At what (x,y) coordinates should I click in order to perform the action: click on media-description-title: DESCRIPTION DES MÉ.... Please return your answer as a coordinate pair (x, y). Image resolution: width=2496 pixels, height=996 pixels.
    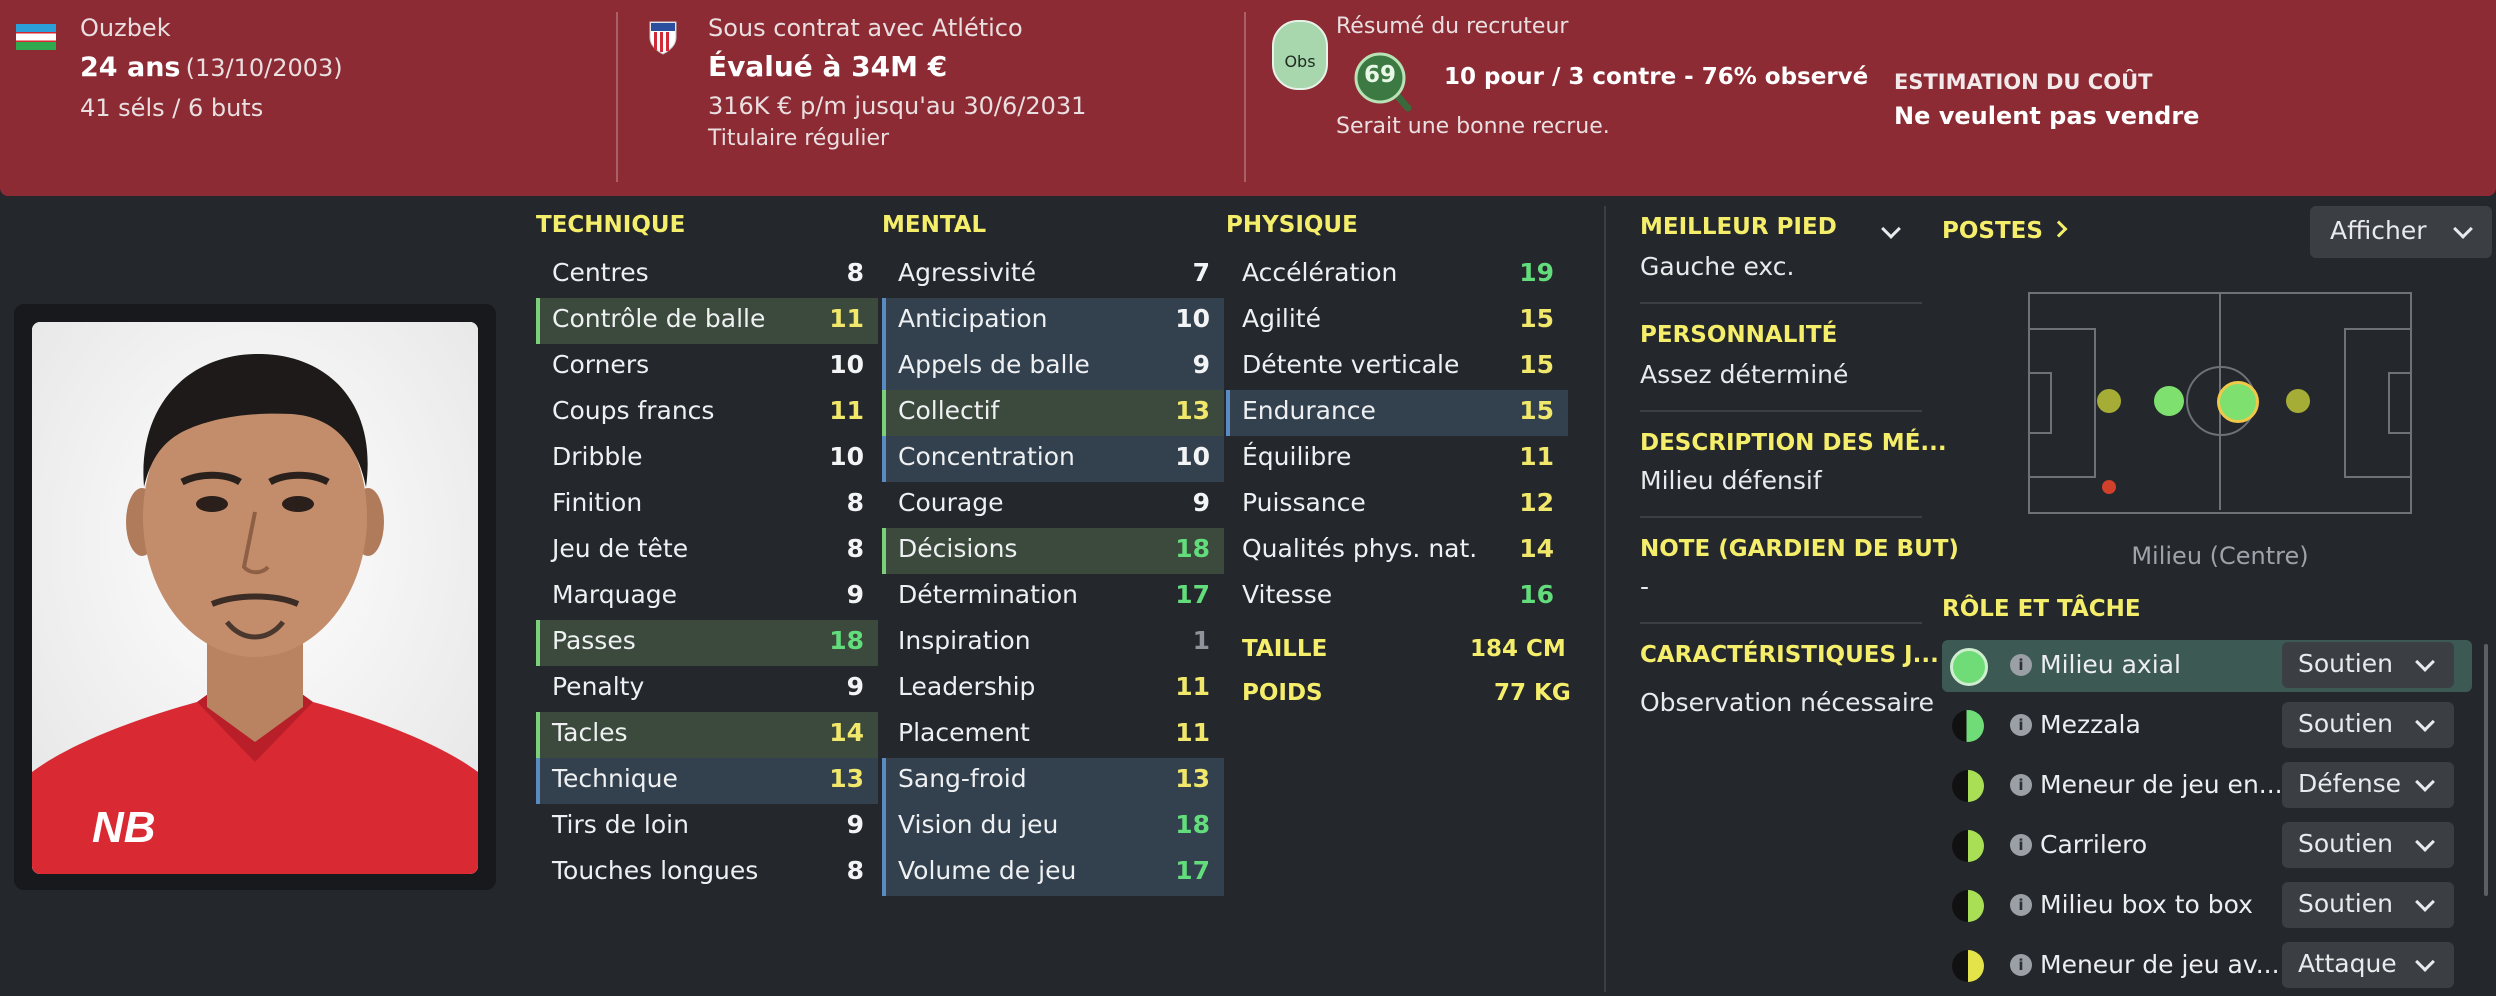
    Looking at the image, I should click on (1793, 443).